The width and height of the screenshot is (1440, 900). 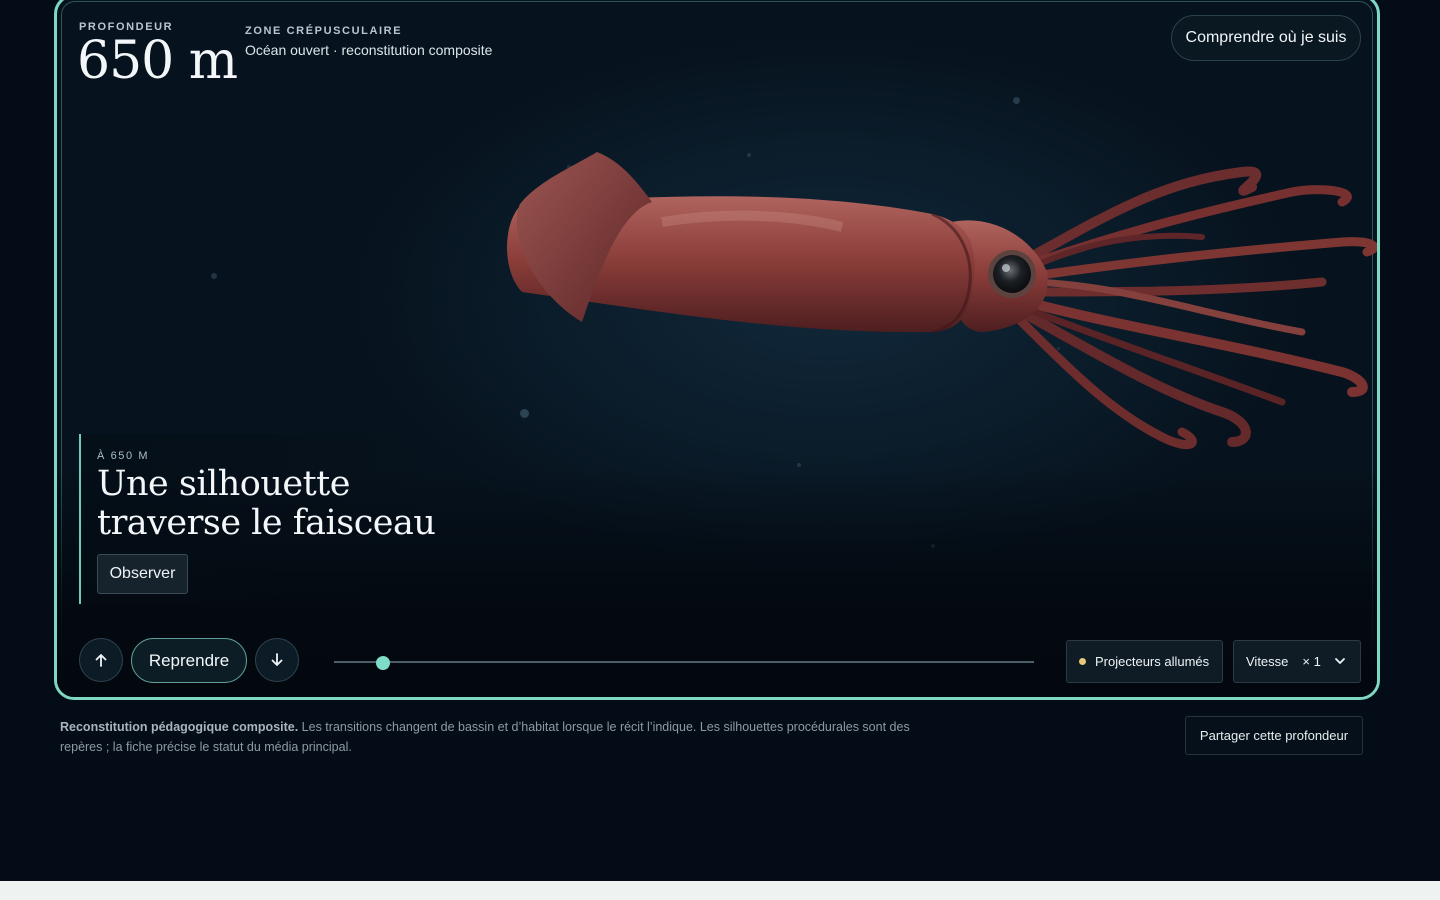 I want to click on story-depth-tag: À 650 M, so click(x=123, y=456).